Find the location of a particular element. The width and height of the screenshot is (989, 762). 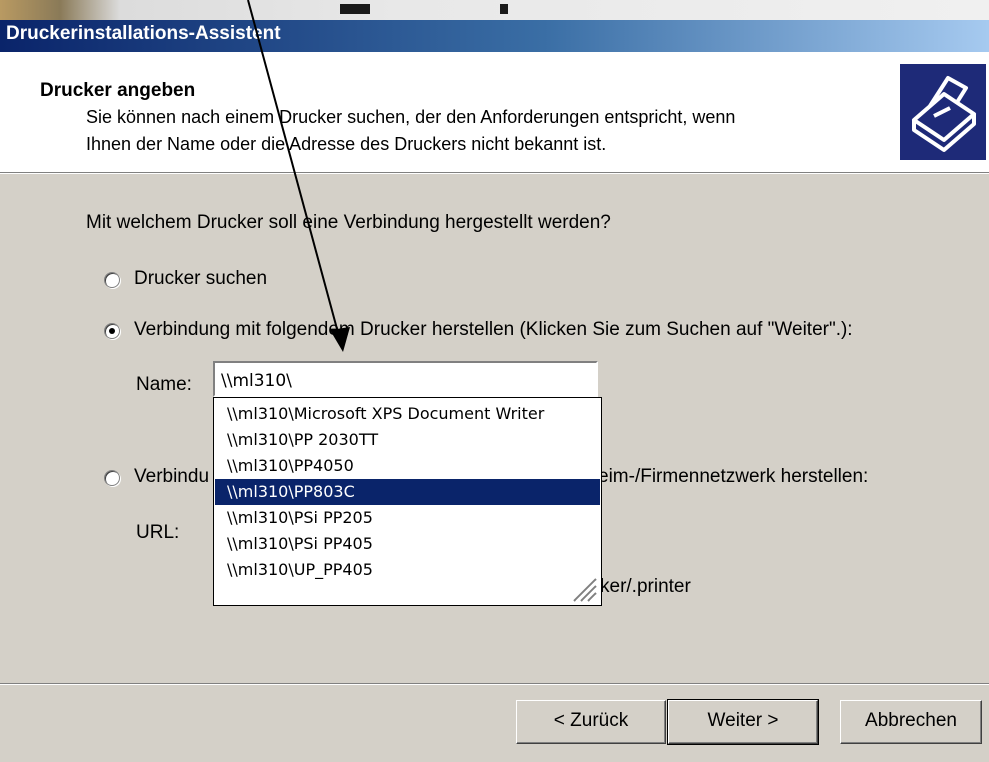

printer-icon is located at coordinates (943, 112).